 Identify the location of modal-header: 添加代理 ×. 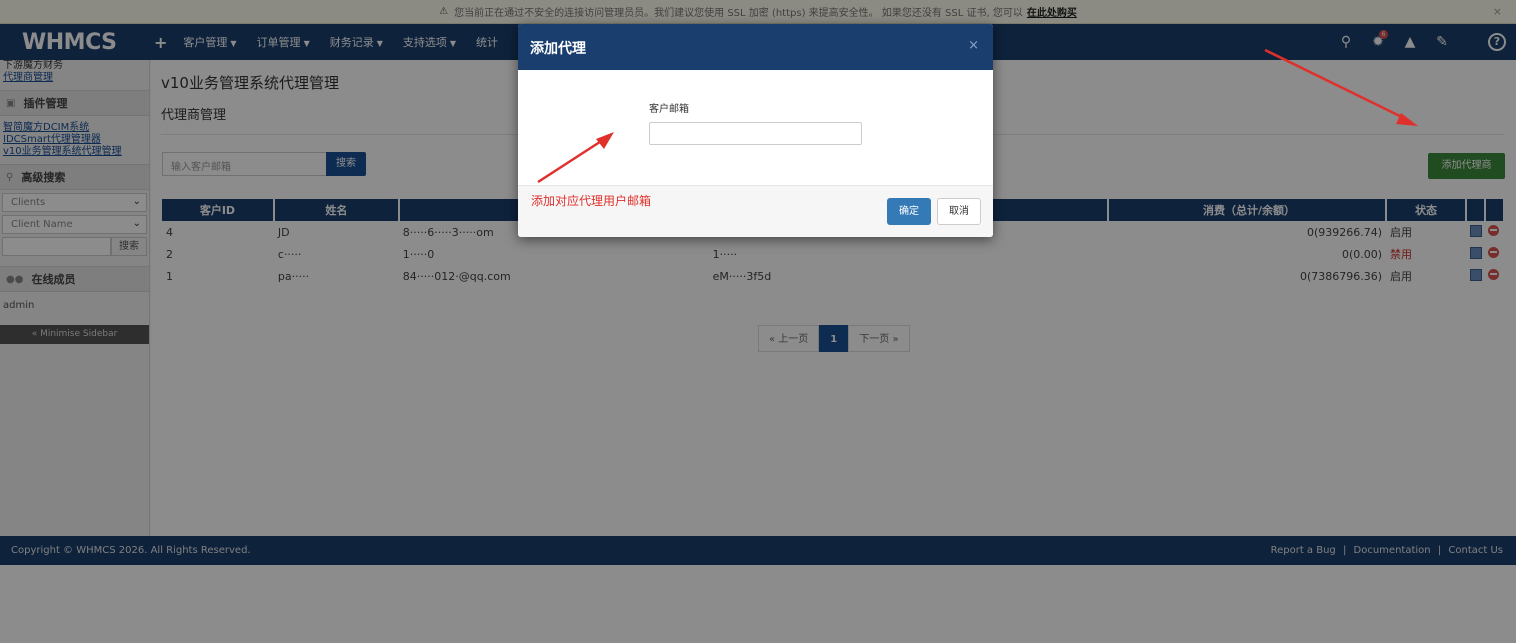
(755, 47).